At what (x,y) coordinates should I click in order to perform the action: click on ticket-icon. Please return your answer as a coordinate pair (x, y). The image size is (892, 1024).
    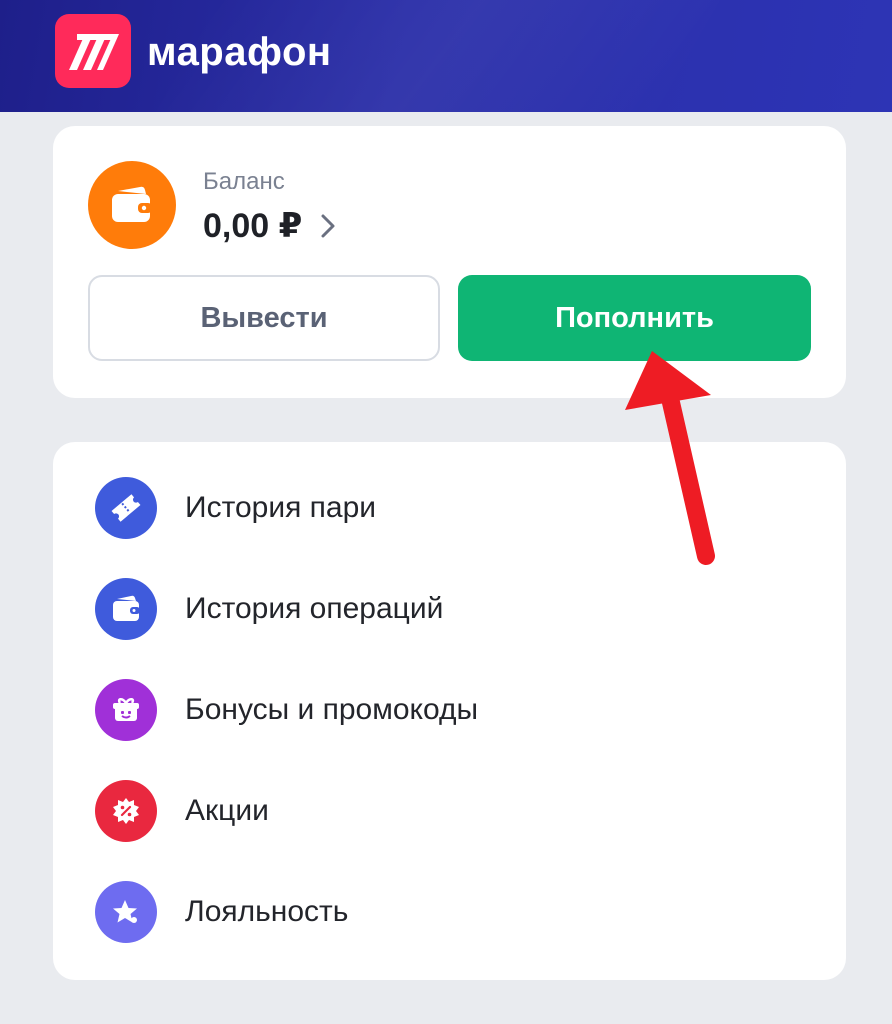
    Looking at the image, I should click on (126, 508).